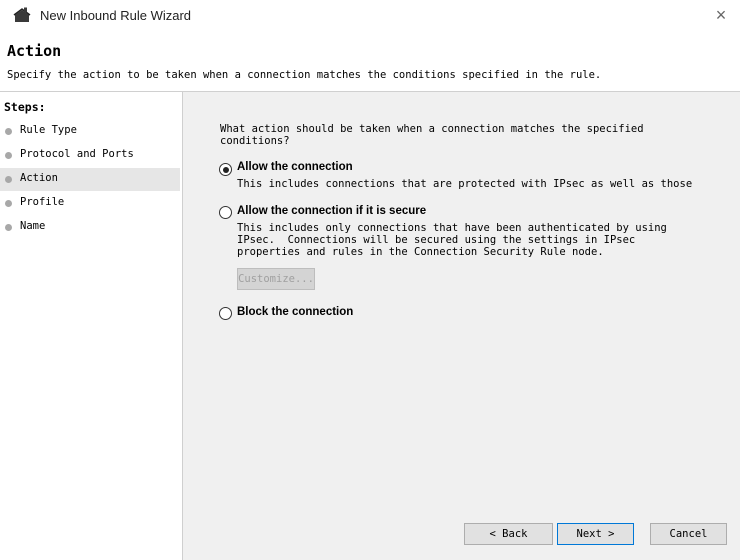  What do you see at coordinates (39, 178) in the screenshot?
I see `step-label: Action` at bounding box center [39, 178].